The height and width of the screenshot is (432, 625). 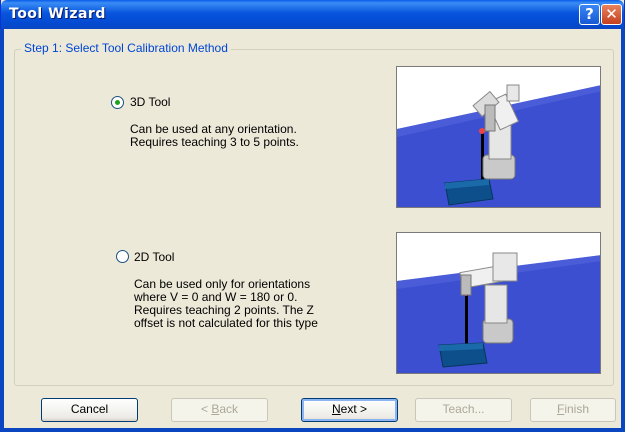 I want to click on radio-selected-dot, so click(x=117, y=102).